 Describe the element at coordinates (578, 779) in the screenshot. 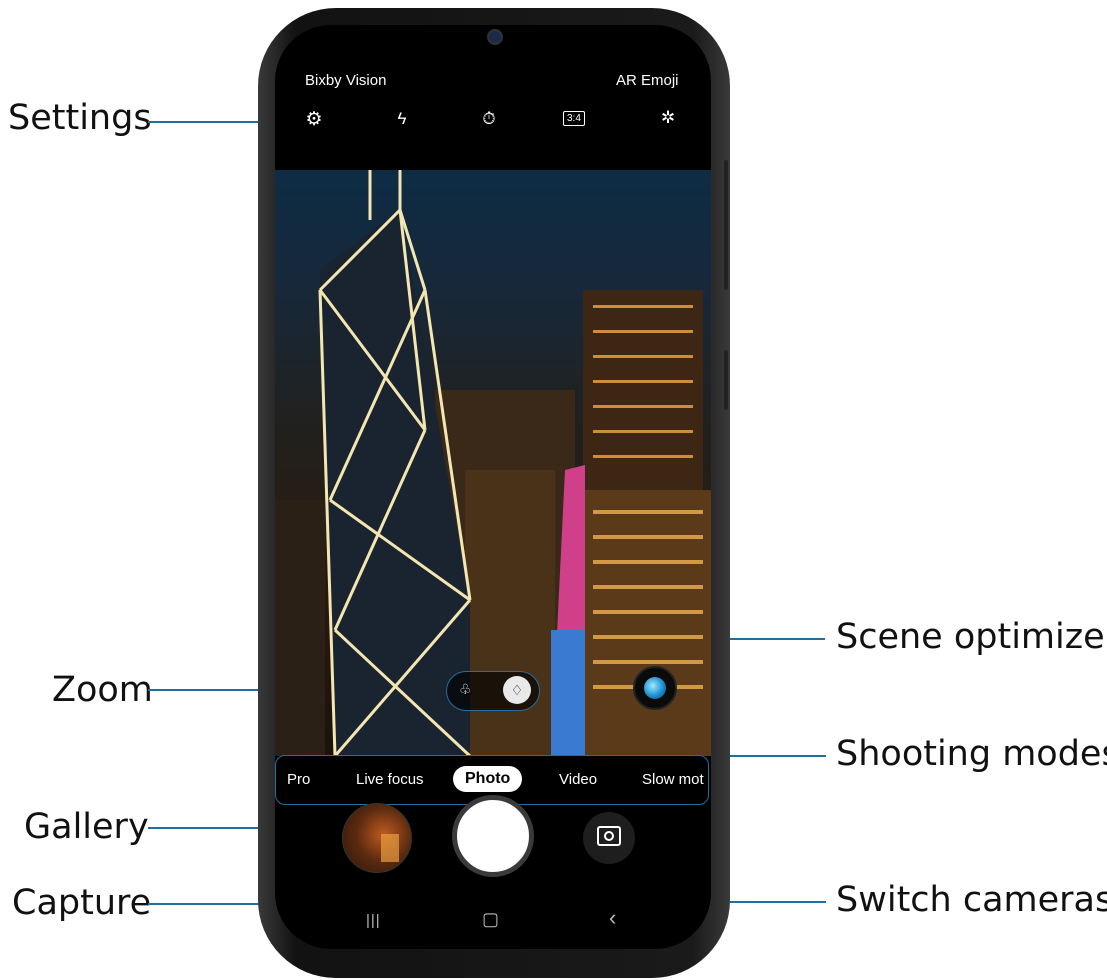

I see `mode-video: Video` at that location.